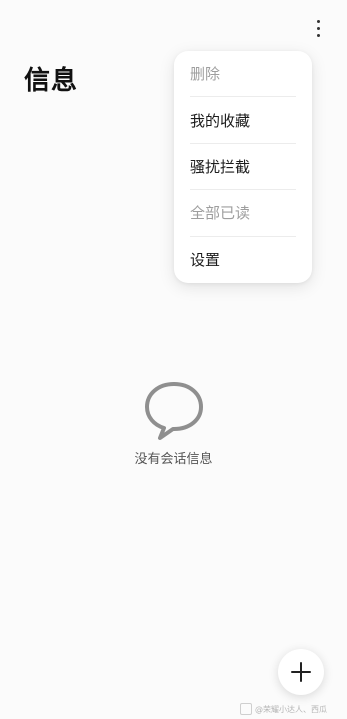 The image size is (347, 719). What do you see at coordinates (246, 709) in the screenshot?
I see `watermark-logo-icon` at bounding box center [246, 709].